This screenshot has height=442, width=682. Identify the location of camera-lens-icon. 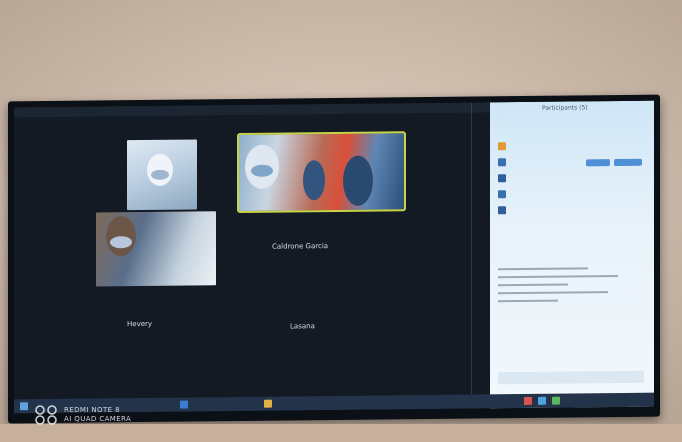
(46, 415).